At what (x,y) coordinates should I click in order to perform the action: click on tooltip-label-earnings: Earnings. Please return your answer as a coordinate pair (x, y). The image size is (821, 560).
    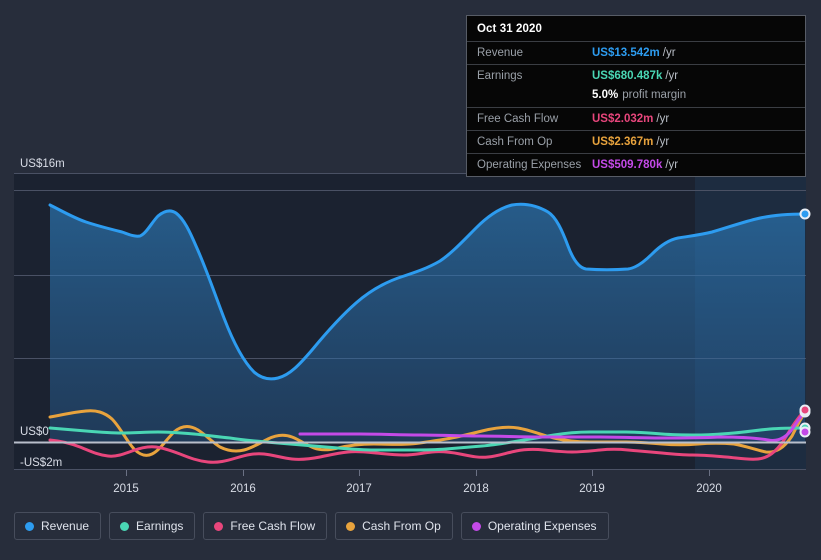
    Looking at the image, I should click on (500, 76).